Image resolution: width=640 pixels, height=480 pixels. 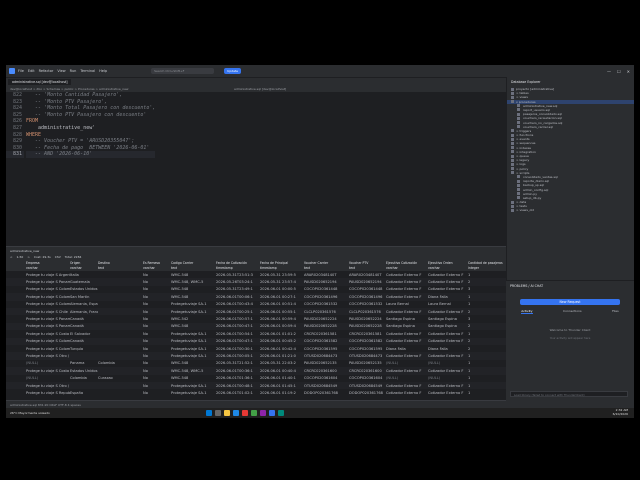 What do you see at coordinates (487, 312) in the screenshot?
I see `table-cell: 2` at bounding box center [487, 312].